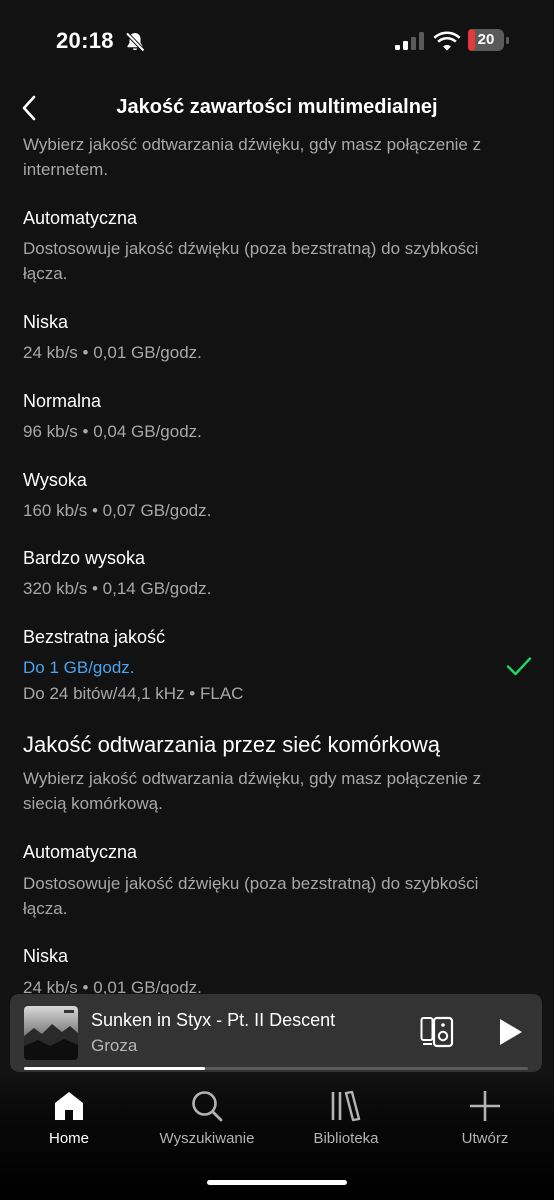  Describe the element at coordinates (438, 1032) in the screenshot. I see `connect-device-icon` at that location.